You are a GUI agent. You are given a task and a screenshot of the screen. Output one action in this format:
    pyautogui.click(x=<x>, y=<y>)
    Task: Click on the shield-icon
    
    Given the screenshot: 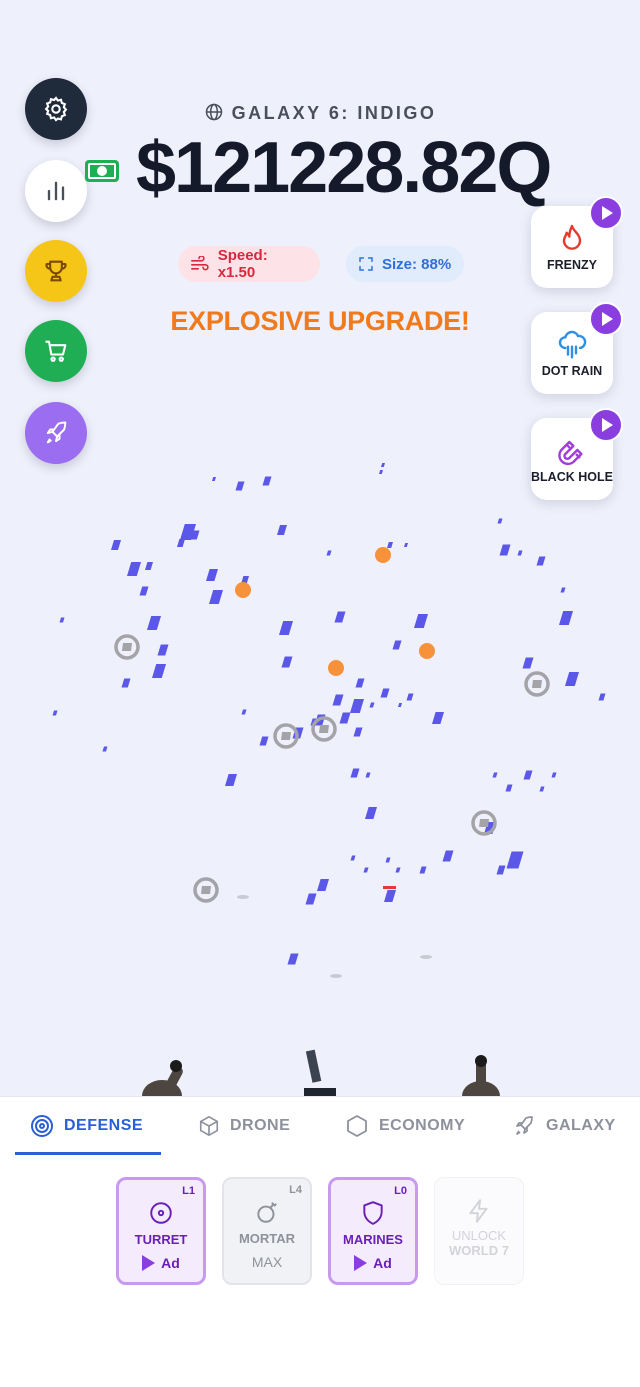 What is the action you would take?
    pyautogui.click(x=373, y=1213)
    